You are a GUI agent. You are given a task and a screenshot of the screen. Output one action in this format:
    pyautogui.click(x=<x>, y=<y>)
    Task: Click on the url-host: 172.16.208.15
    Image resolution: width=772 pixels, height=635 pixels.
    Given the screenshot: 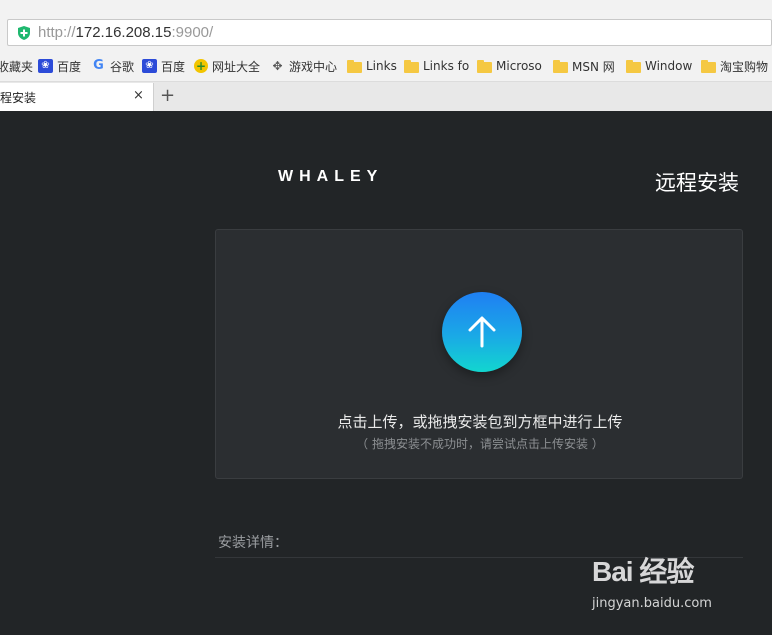 What is the action you would take?
    pyautogui.click(x=123, y=32)
    